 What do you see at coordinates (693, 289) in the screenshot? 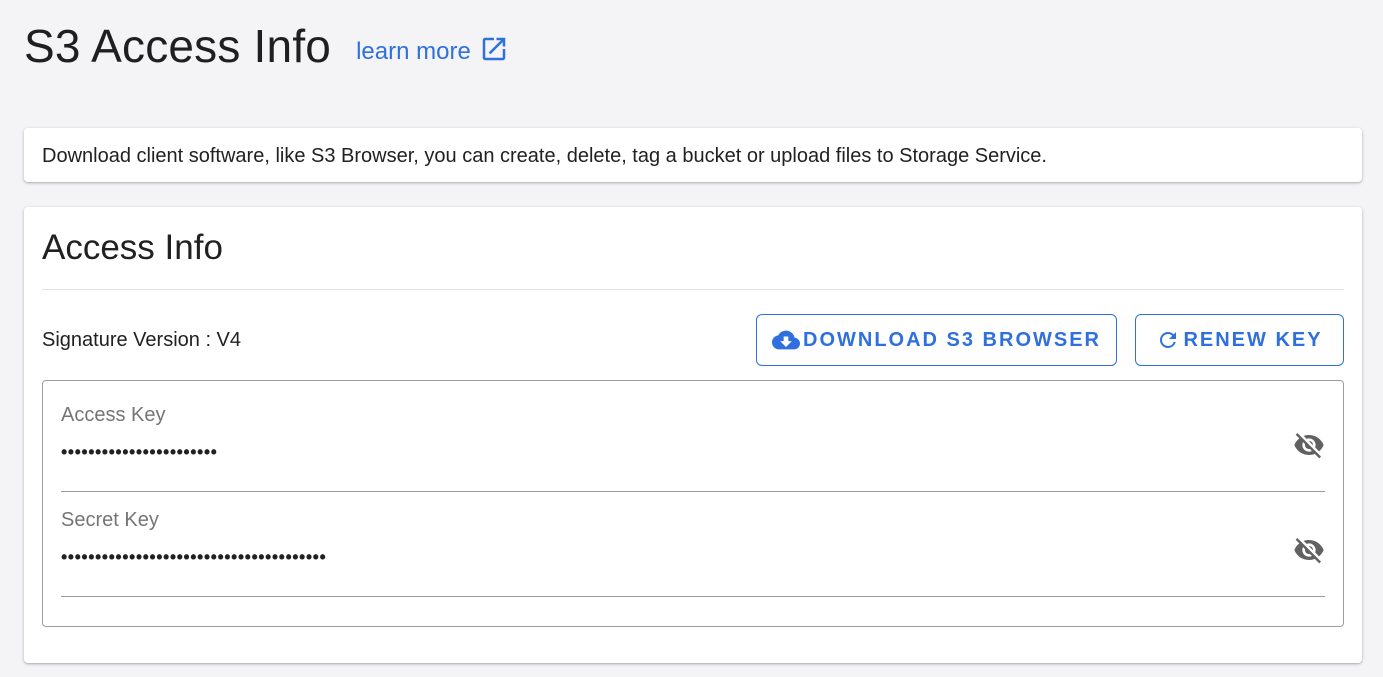
I see `divider` at bounding box center [693, 289].